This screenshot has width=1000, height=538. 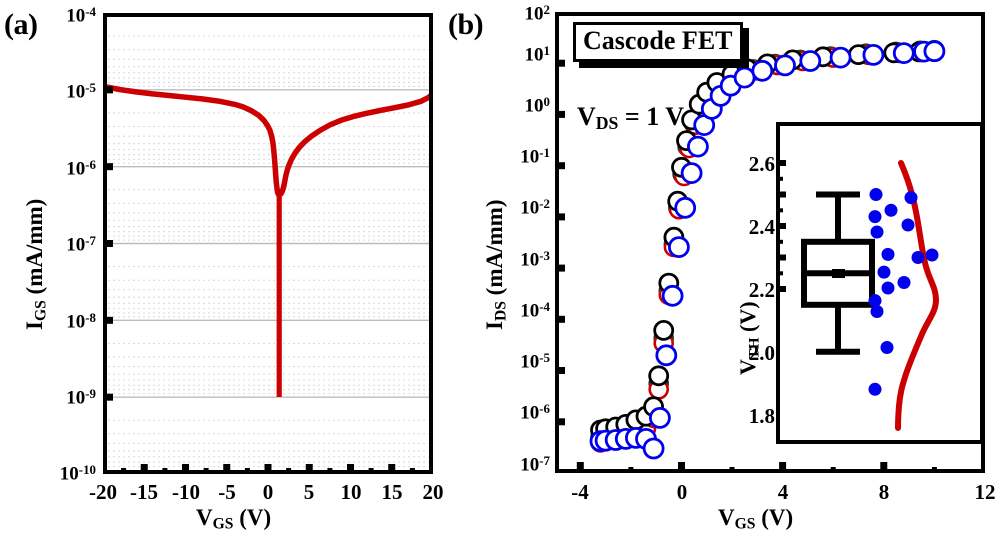 What do you see at coordinates (783, 492) in the screenshot?
I see `panel-b-xtick-4: 4` at bounding box center [783, 492].